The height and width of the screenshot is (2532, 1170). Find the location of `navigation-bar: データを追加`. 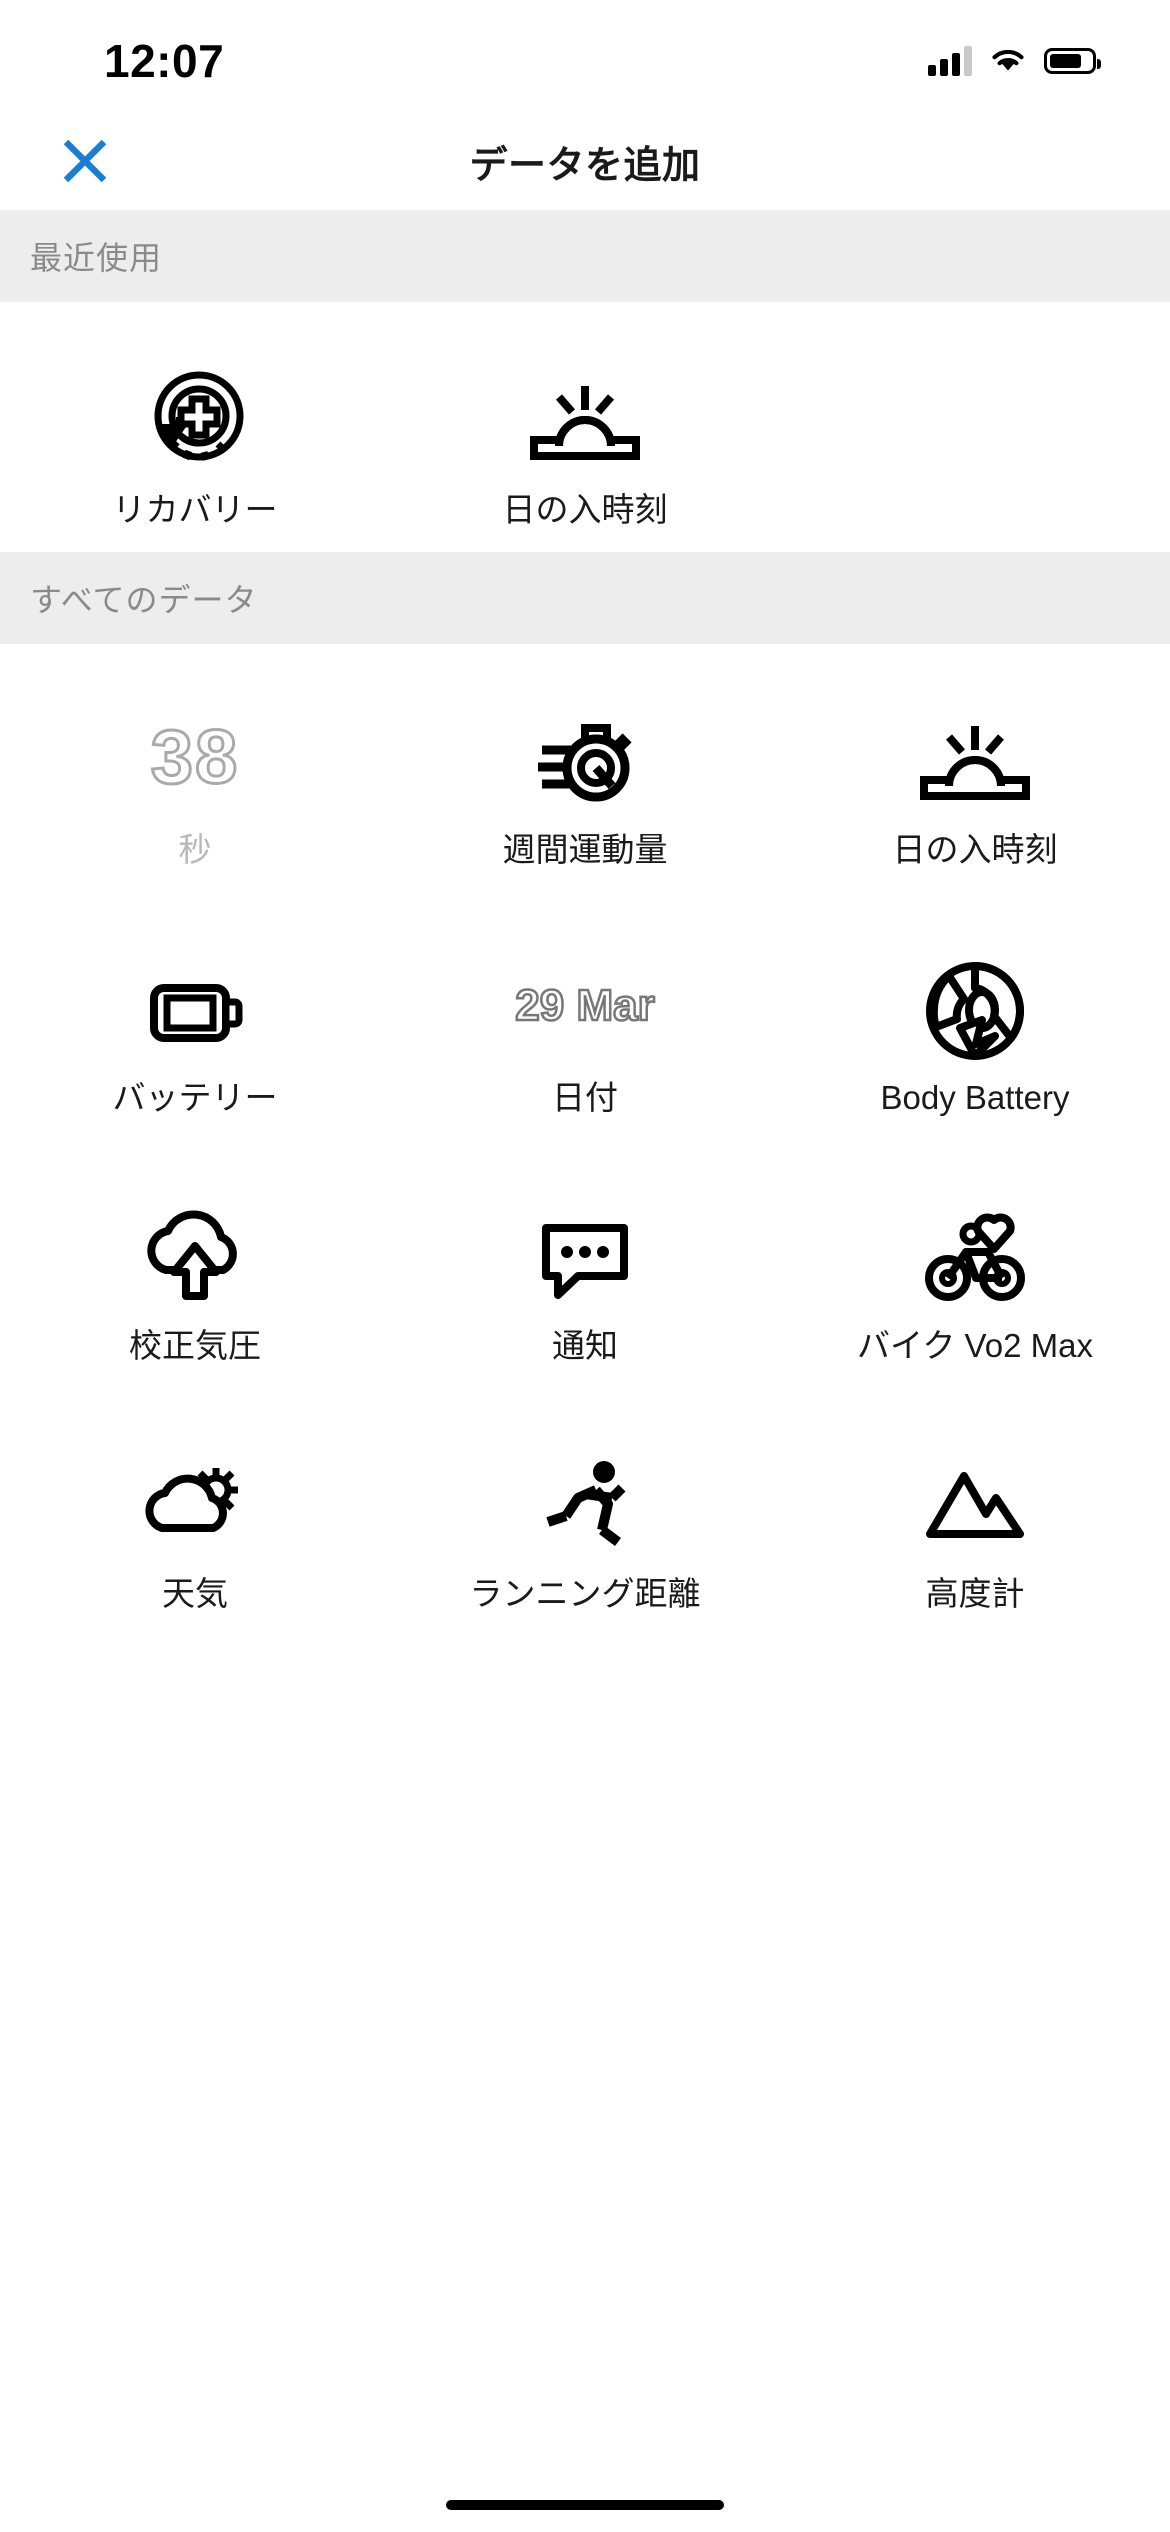

navigation-bar: データを追加 is located at coordinates (585, 161).